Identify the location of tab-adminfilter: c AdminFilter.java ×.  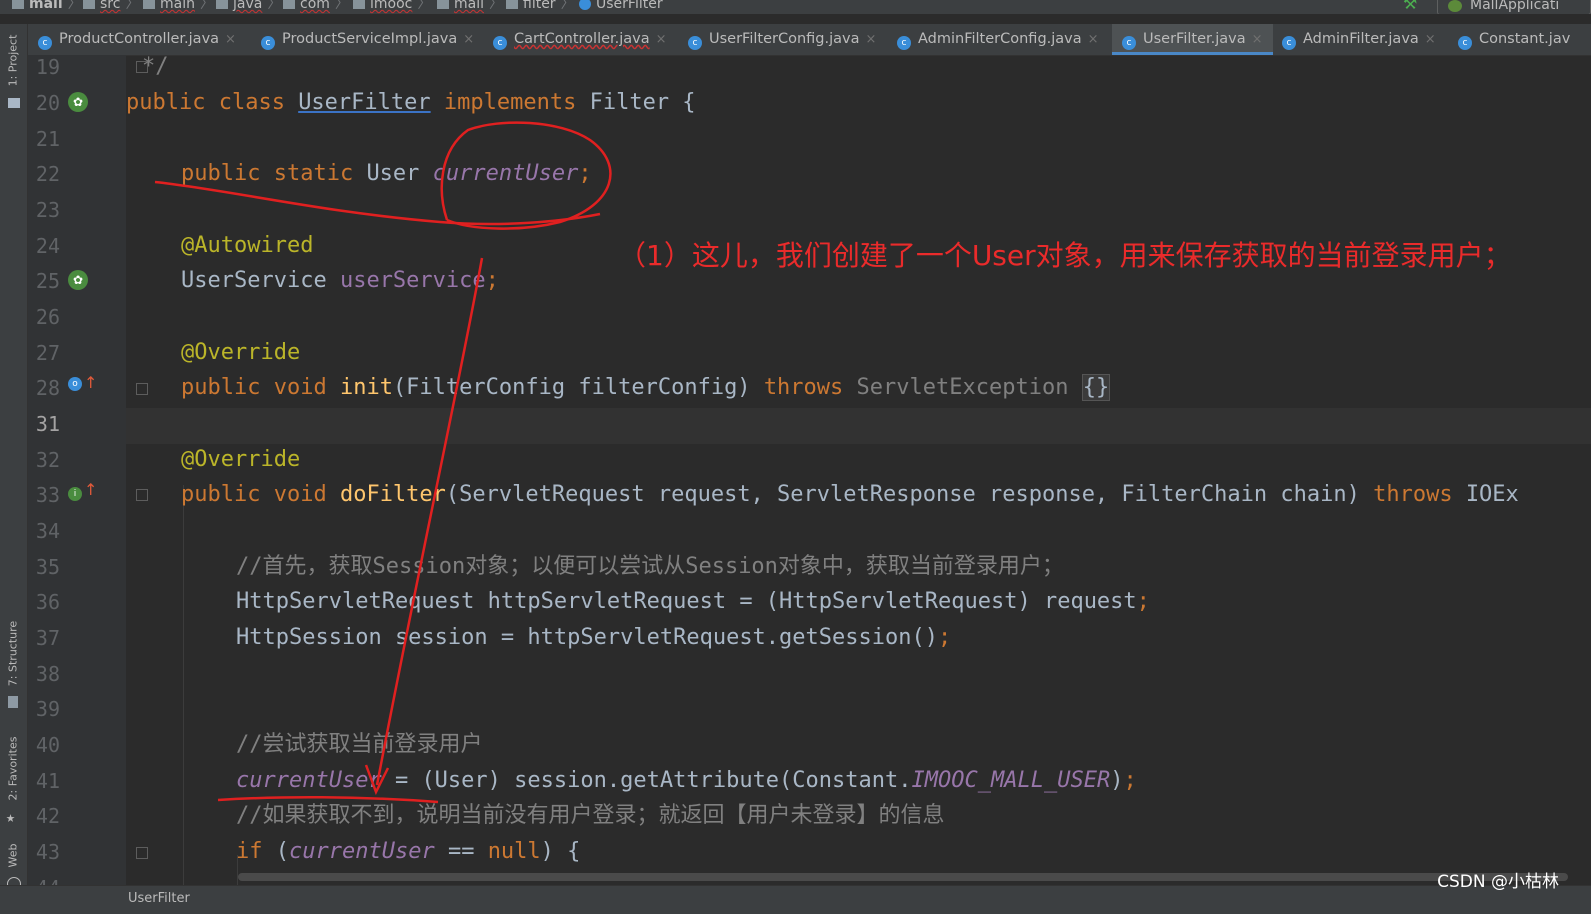
(1359, 39).